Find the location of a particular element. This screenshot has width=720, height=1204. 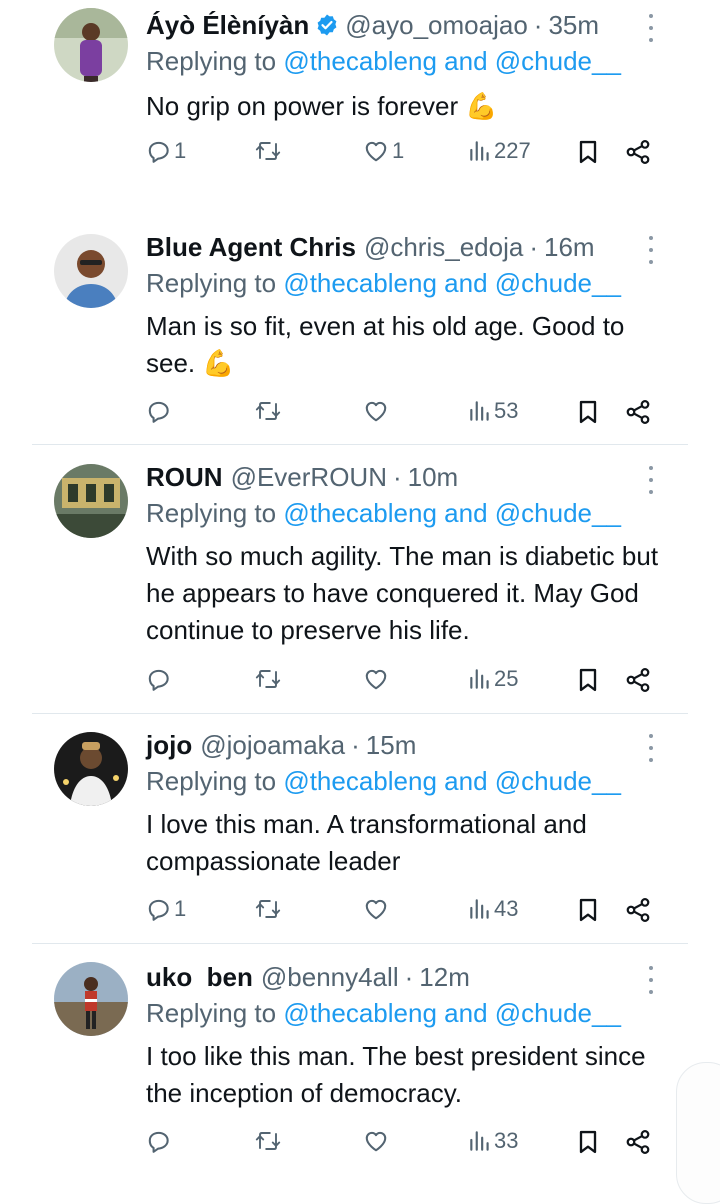

timestamp: 15m is located at coordinates (391, 745).